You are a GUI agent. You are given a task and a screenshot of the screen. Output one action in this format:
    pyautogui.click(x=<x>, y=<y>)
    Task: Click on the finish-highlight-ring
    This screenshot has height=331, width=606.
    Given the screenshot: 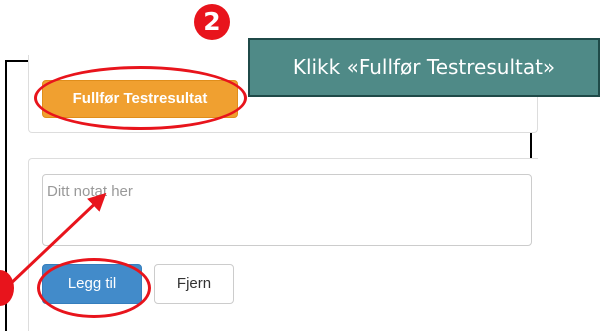 What is the action you would take?
    pyautogui.click(x=140, y=98)
    